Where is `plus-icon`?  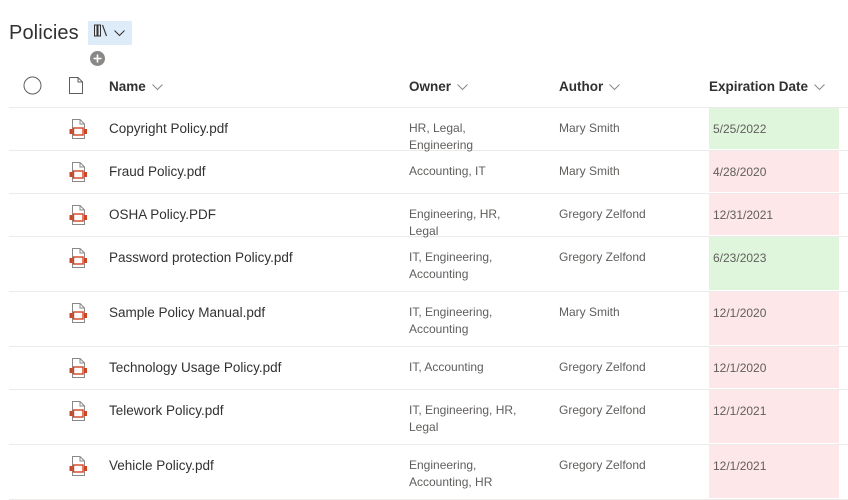
plus-icon is located at coordinates (97, 59).